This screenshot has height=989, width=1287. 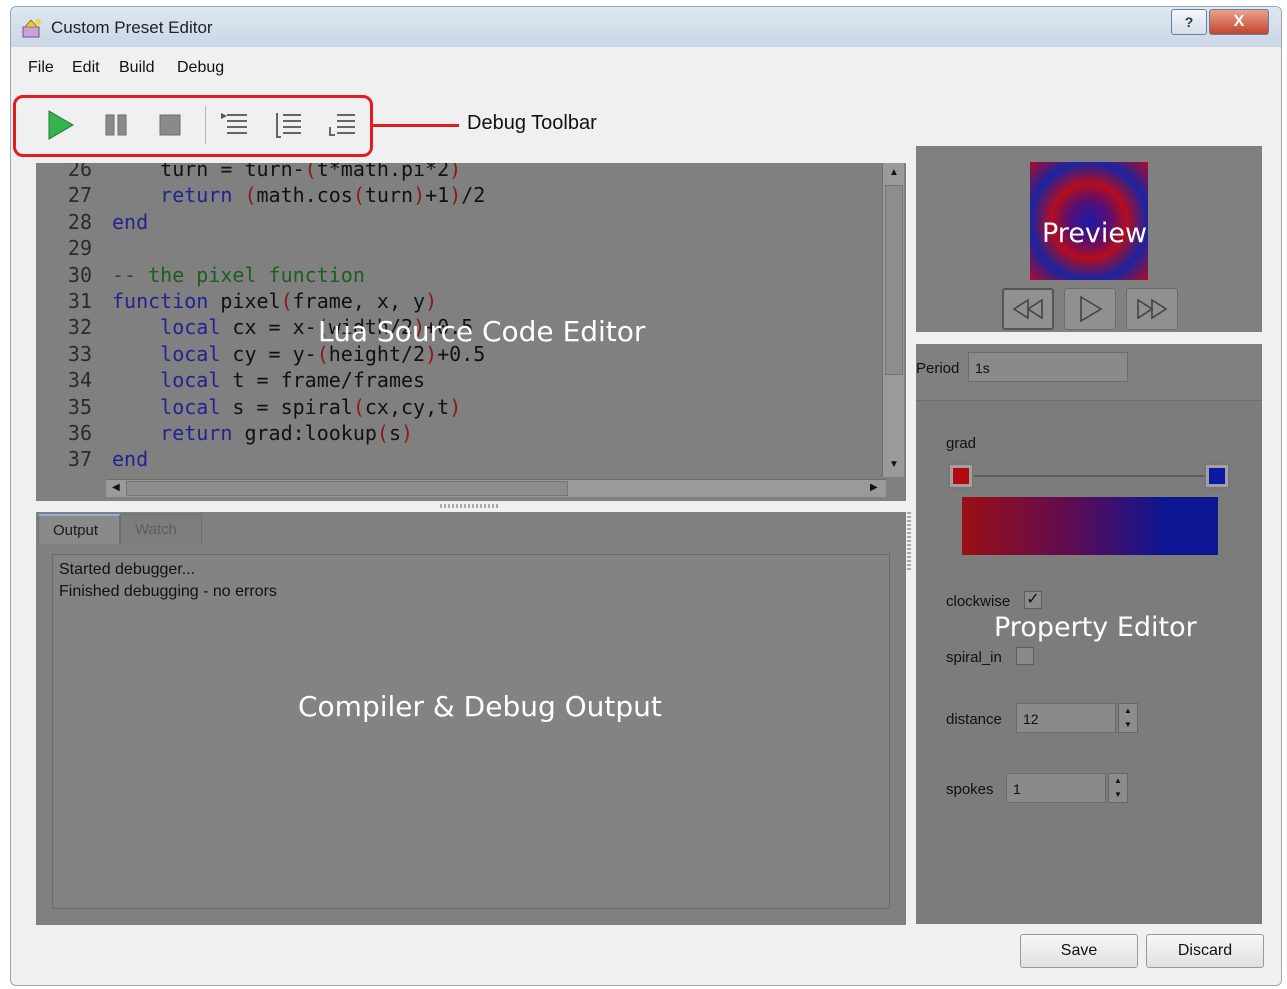 What do you see at coordinates (480, 706) in the screenshot?
I see `output-annotation: Compiler & Debug Output` at bounding box center [480, 706].